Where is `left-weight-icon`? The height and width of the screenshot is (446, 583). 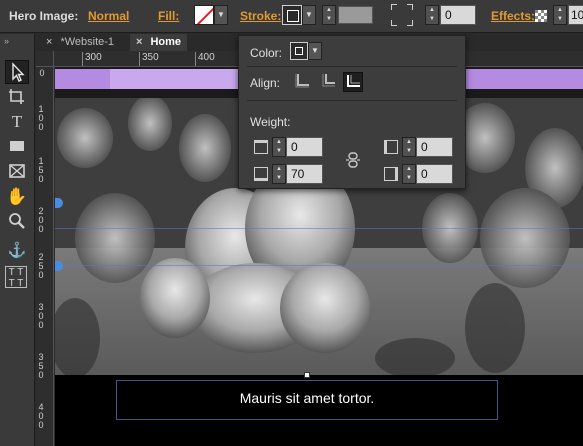 left-weight-icon is located at coordinates (391, 147).